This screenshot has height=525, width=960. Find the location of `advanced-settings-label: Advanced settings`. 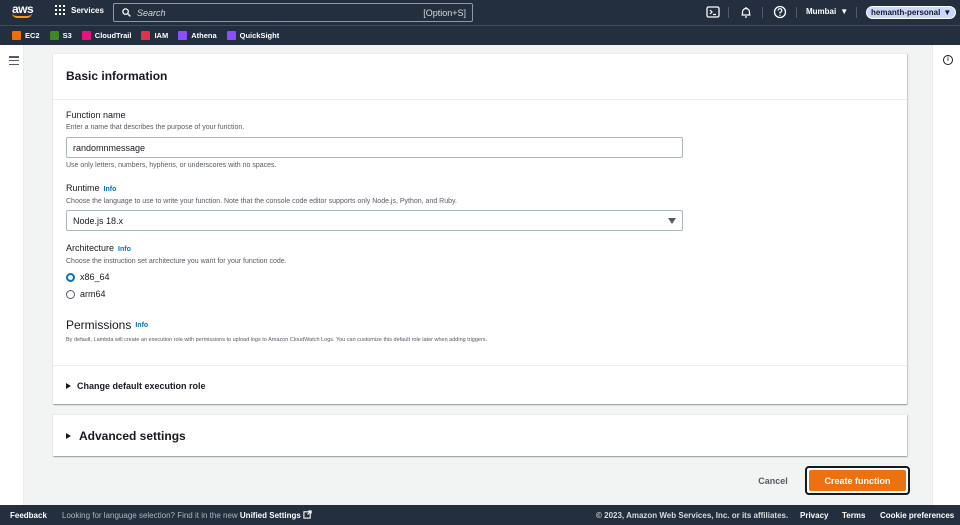

advanced-settings-label: Advanced settings is located at coordinates (132, 435).